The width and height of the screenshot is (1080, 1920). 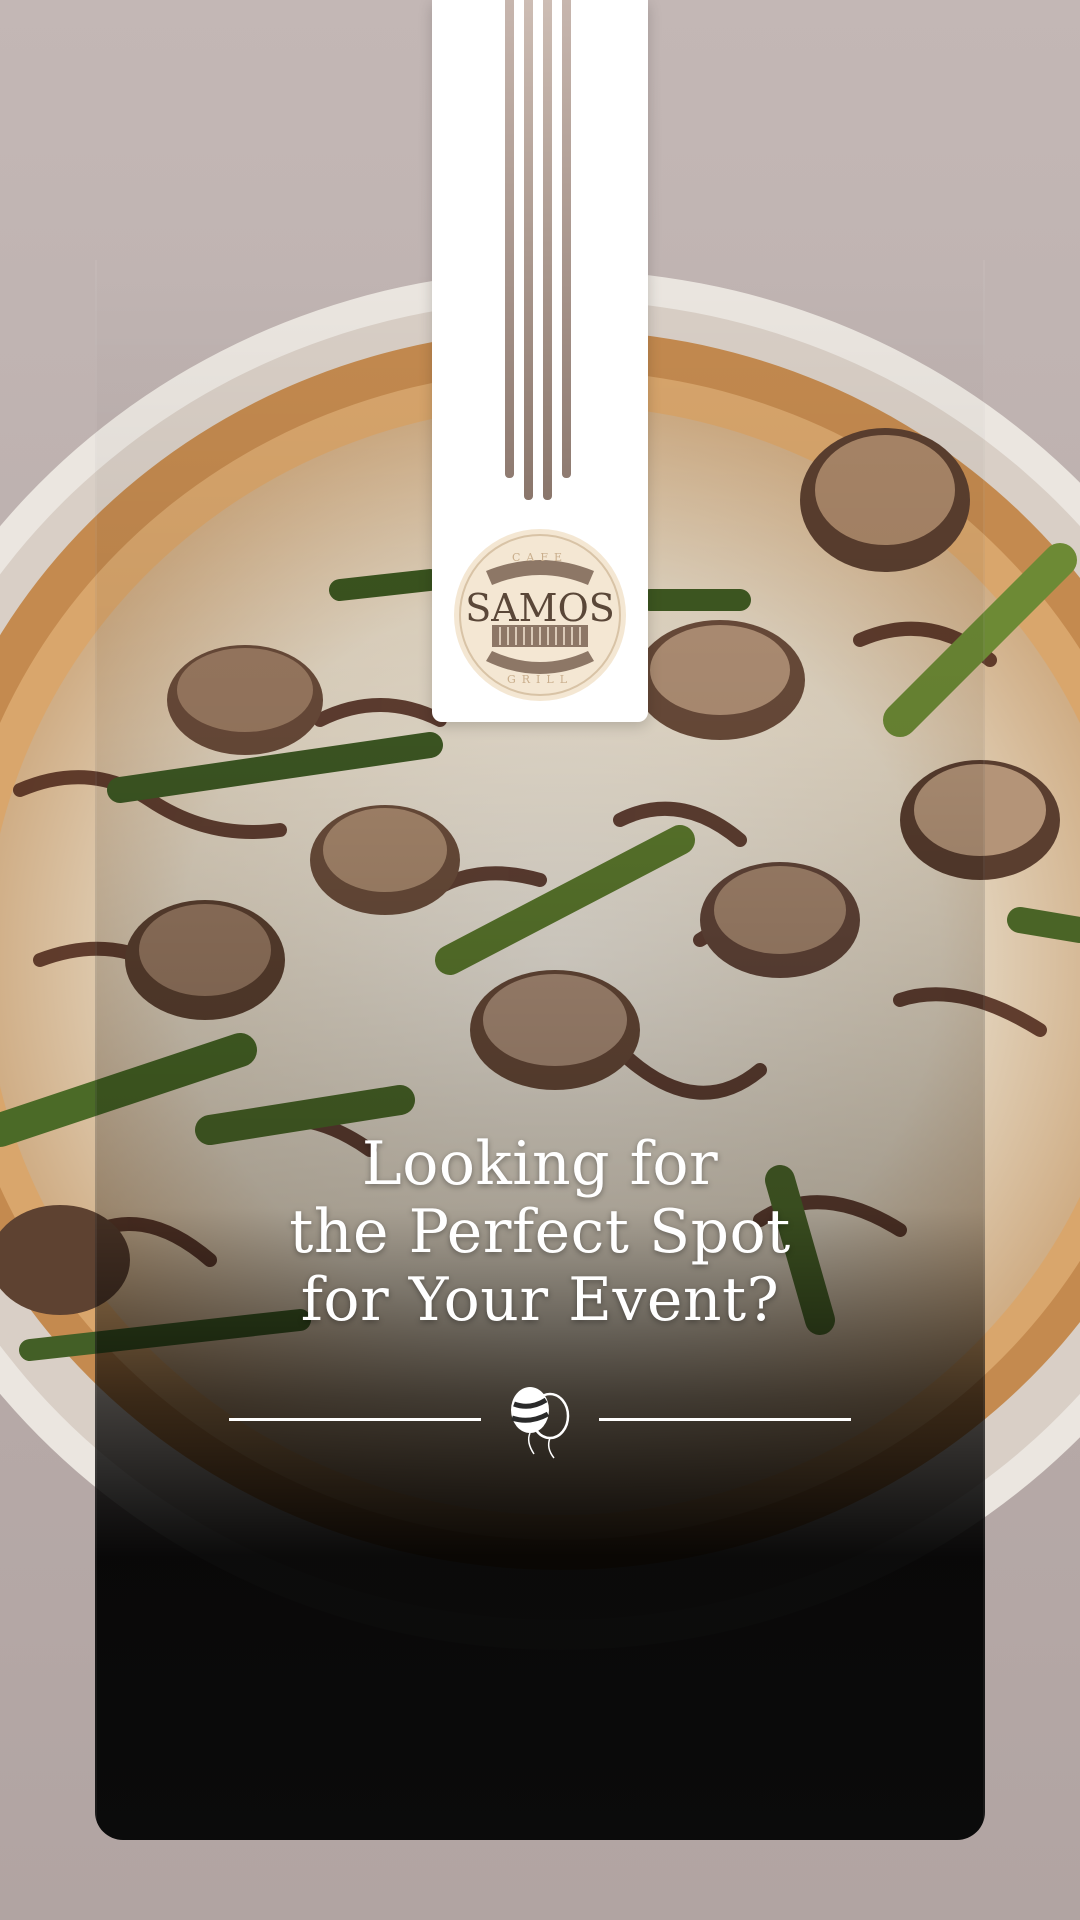 What do you see at coordinates (540, 1423) in the screenshot?
I see `balloons-icon` at bounding box center [540, 1423].